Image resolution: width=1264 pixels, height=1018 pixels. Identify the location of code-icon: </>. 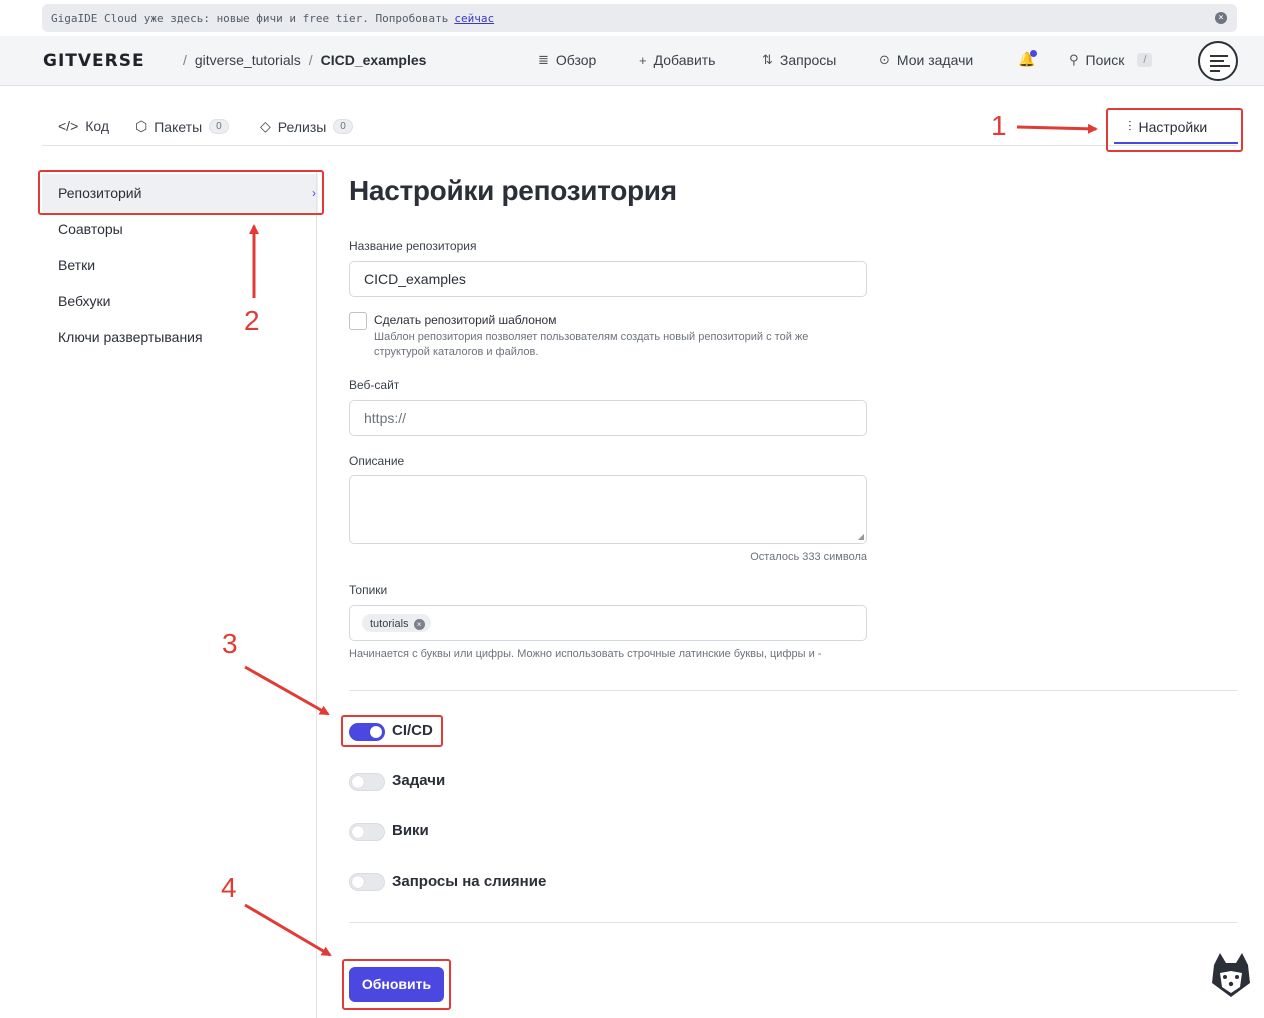
(68, 126).